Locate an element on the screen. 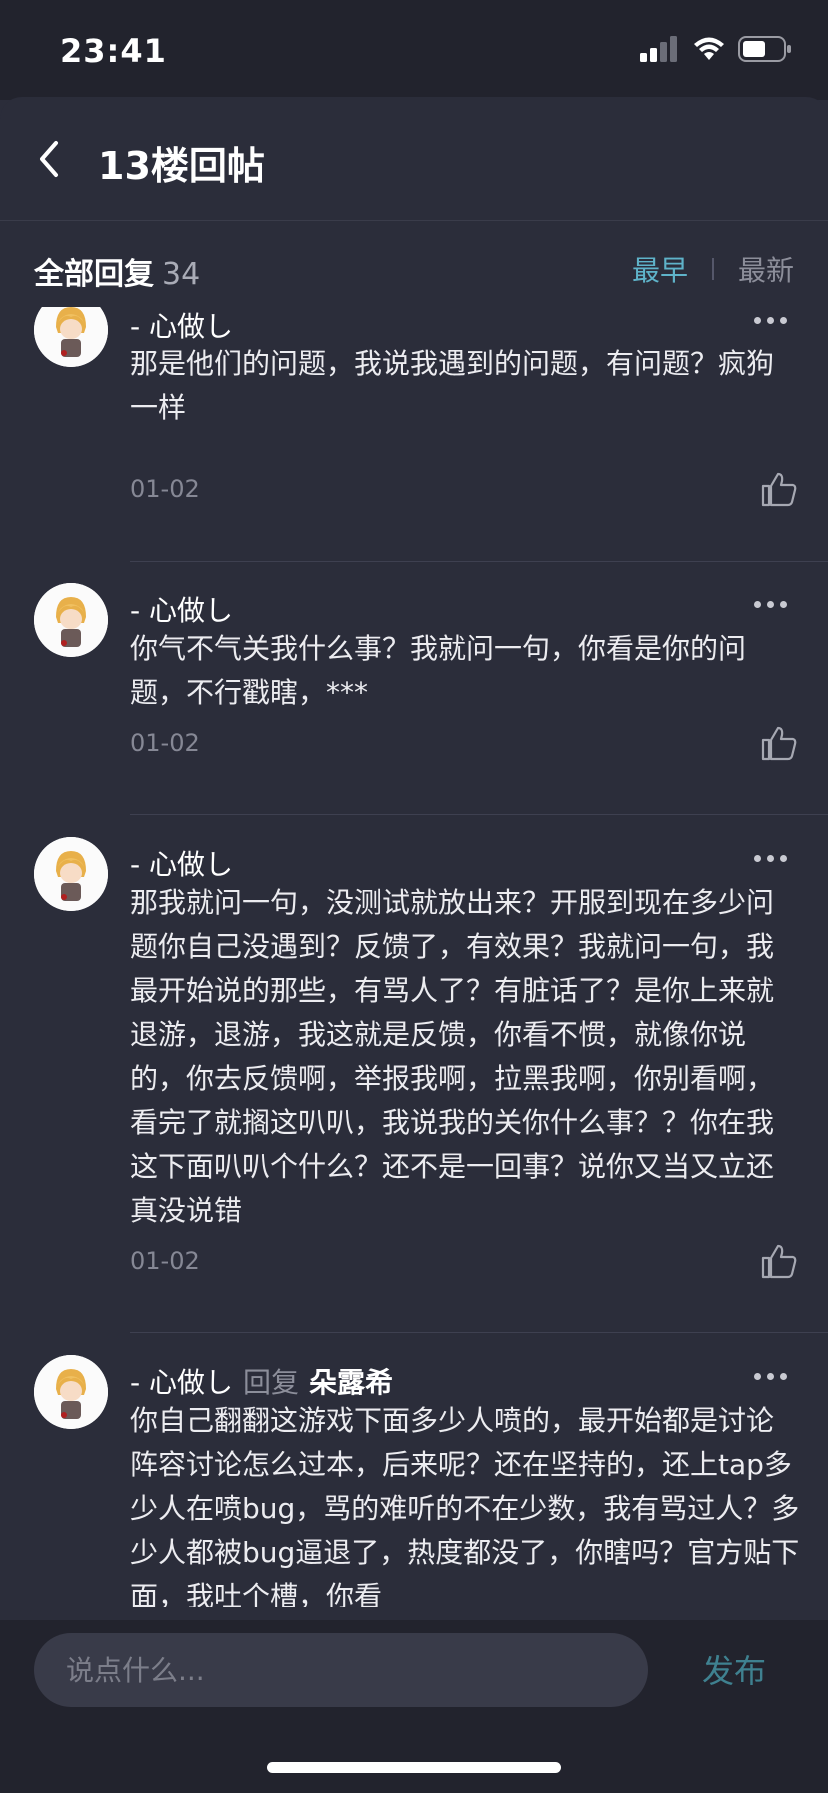 The image size is (828, 1793). comment-text: 你气不气关我什么事？我就问一句，你看是你的问题，不行戳瞎，*** is located at coordinates (438, 670).